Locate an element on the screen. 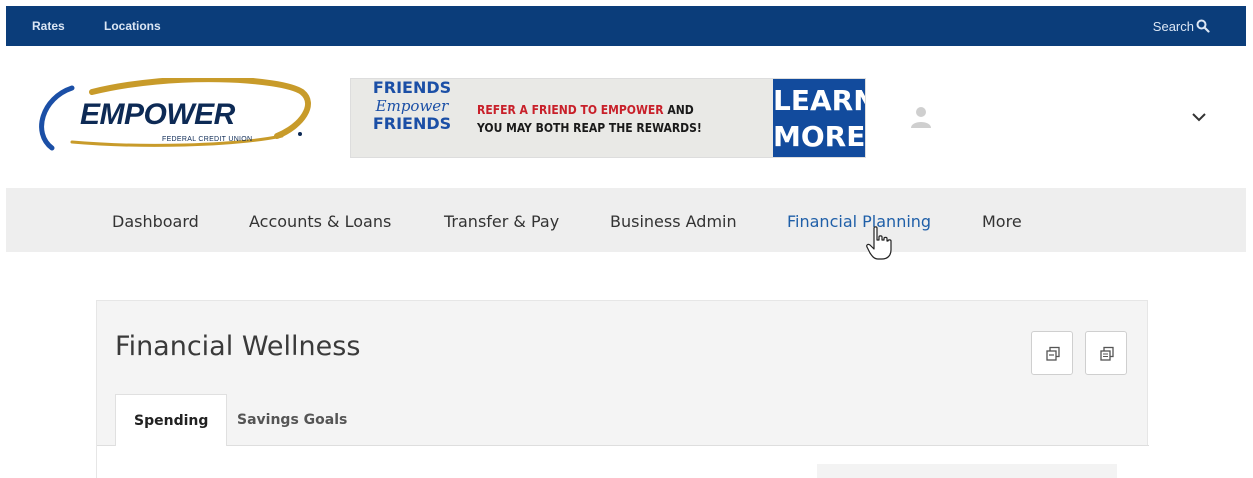 The image size is (1253, 478). banner-friends-script: Empower is located at coordinates (412, 106).